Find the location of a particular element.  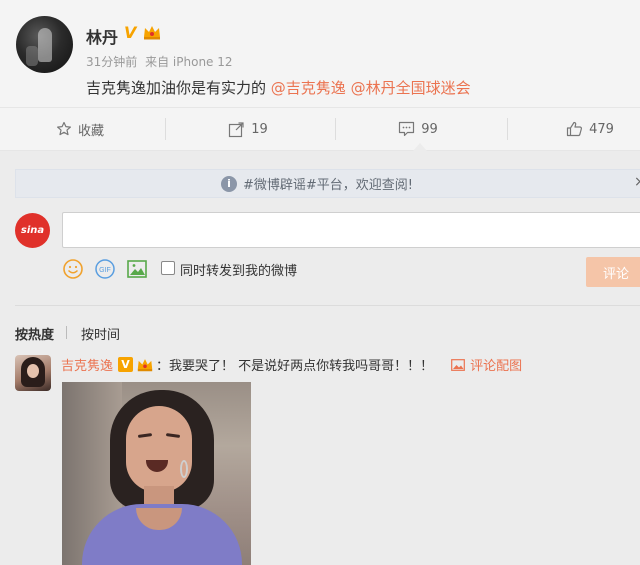

notice-text: #微博辟谣#平台，欢迎查阅! is located at coordinates (328, 183).